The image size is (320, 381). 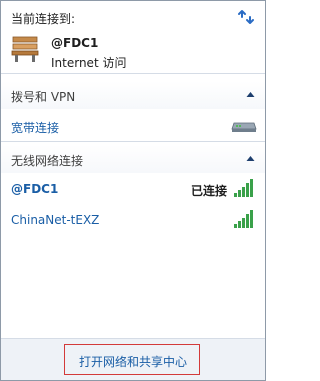 What do you see at coordinates (133, 159) in the screenshot?
I see `section-wireless: 无线网络连接` at bounding box center [133, 159].